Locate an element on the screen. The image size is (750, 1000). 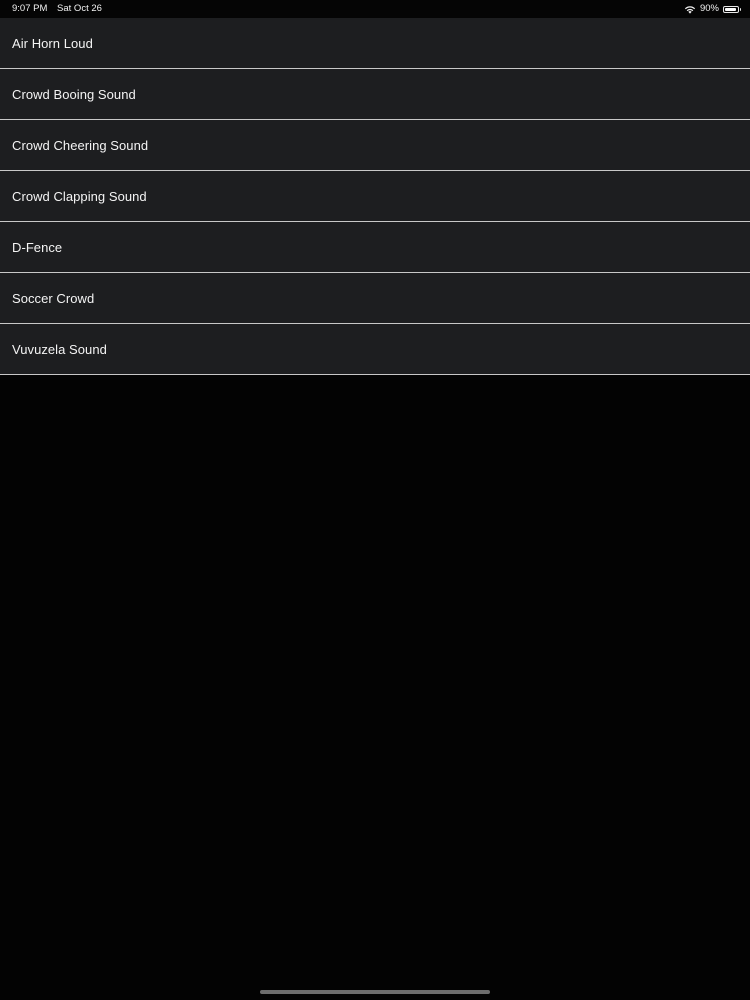
sound-item-label: D-Fence is located at coordinates (37, 247).